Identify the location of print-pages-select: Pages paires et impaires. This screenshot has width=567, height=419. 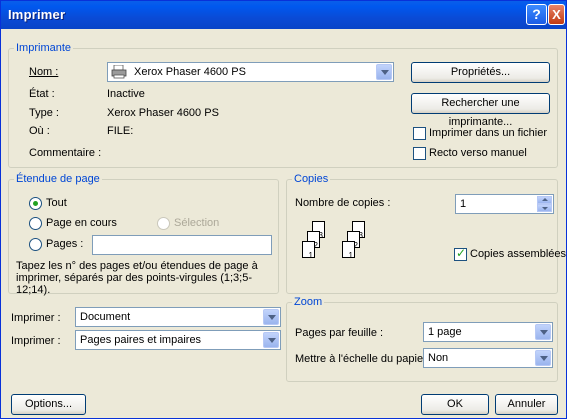
(178, 340).